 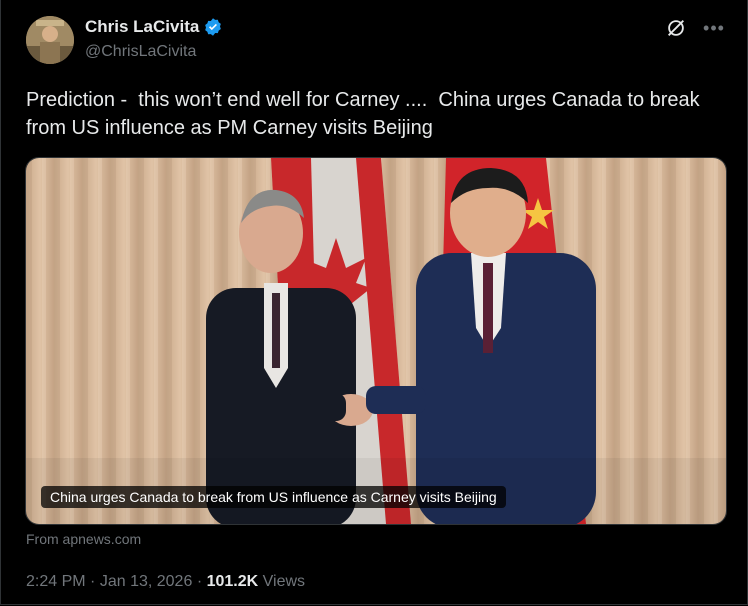 I want to click on views-label: Views, so click(x=284, y=581).